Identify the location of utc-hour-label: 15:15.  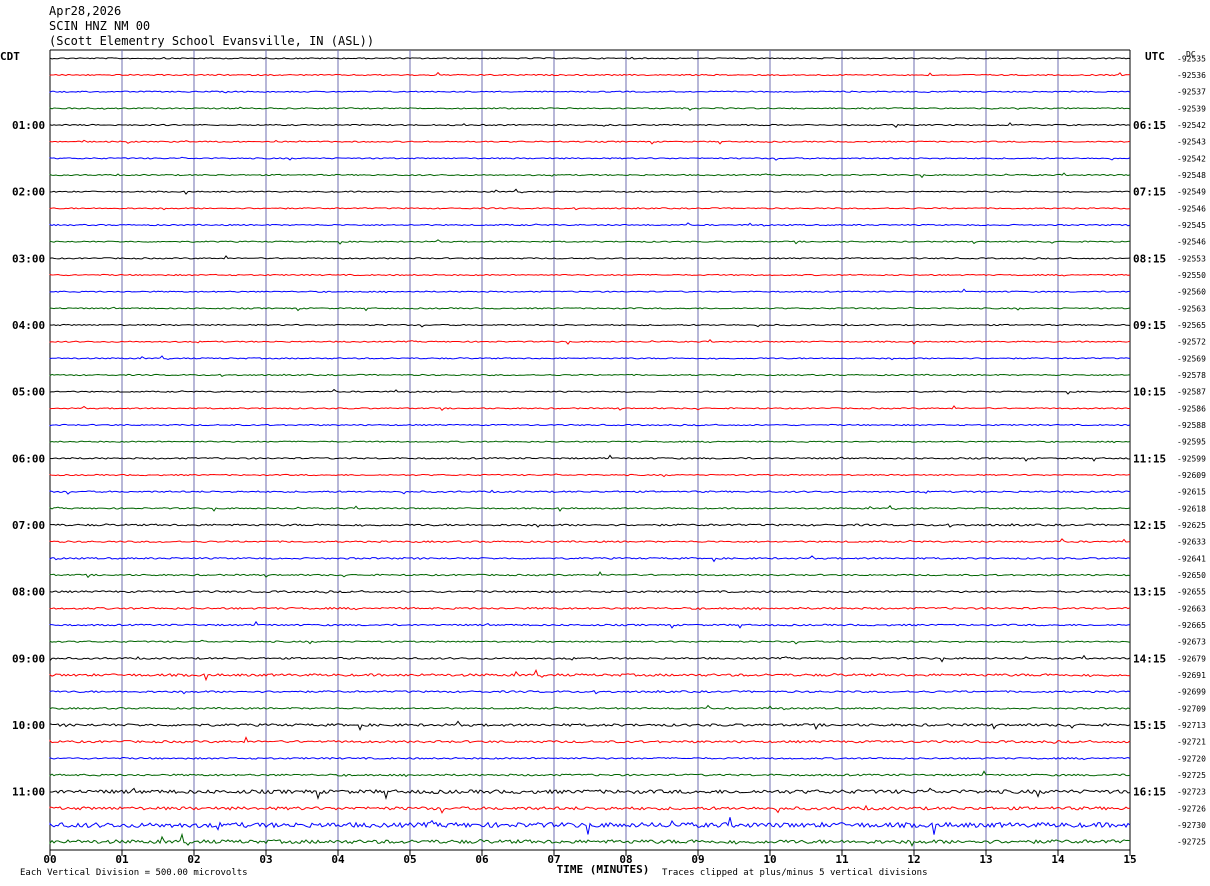
(1149, 725).